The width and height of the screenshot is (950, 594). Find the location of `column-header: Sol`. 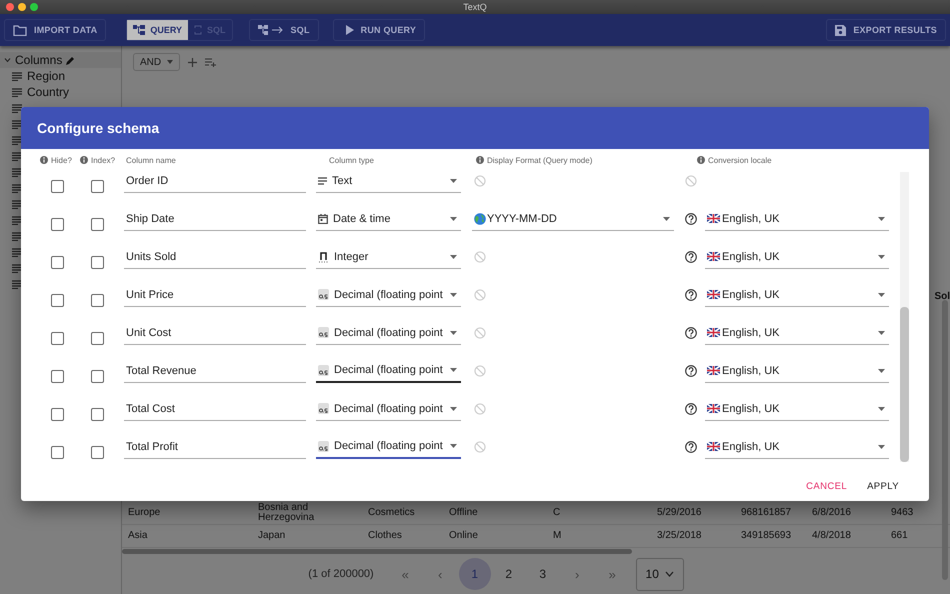

column-header: Sol is located at coordinates (942, 296).